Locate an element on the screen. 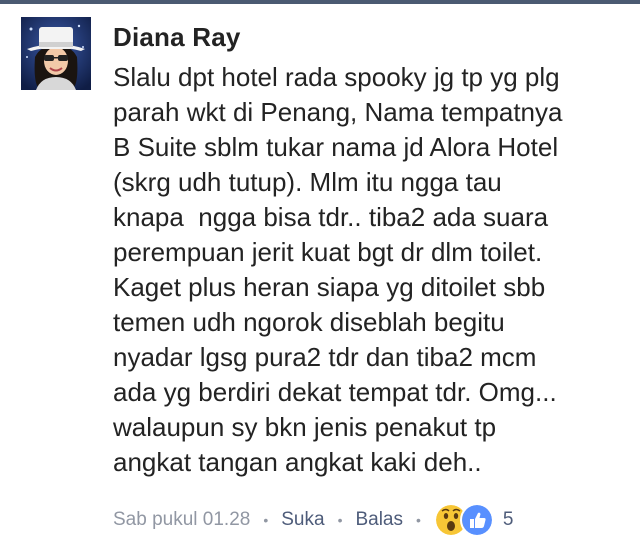  author-avatar is located at coordinates (56, 53).